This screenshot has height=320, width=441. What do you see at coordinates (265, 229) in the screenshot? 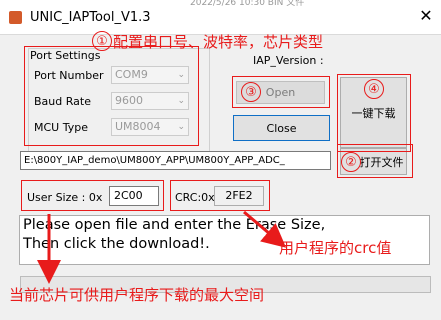
I see `arrow-crc-down` at bounding box center [265, 229].